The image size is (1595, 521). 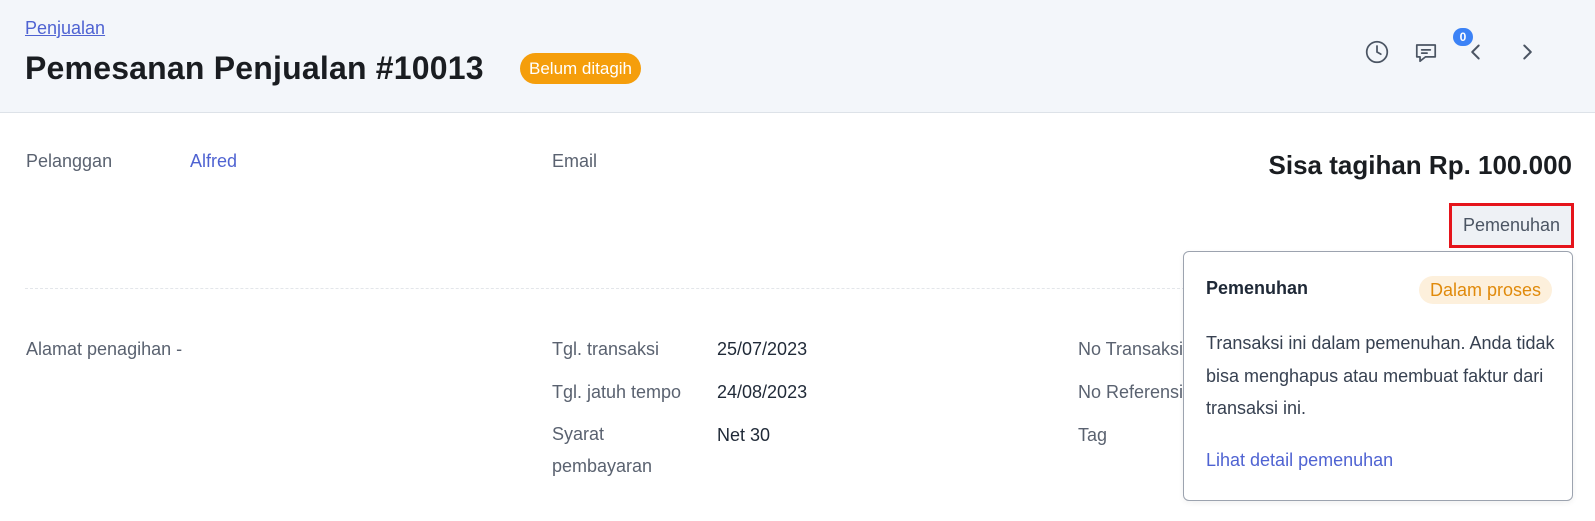 I want to click on transaction-date-label: Tgl. transaksi, so click(x=606, y=349).